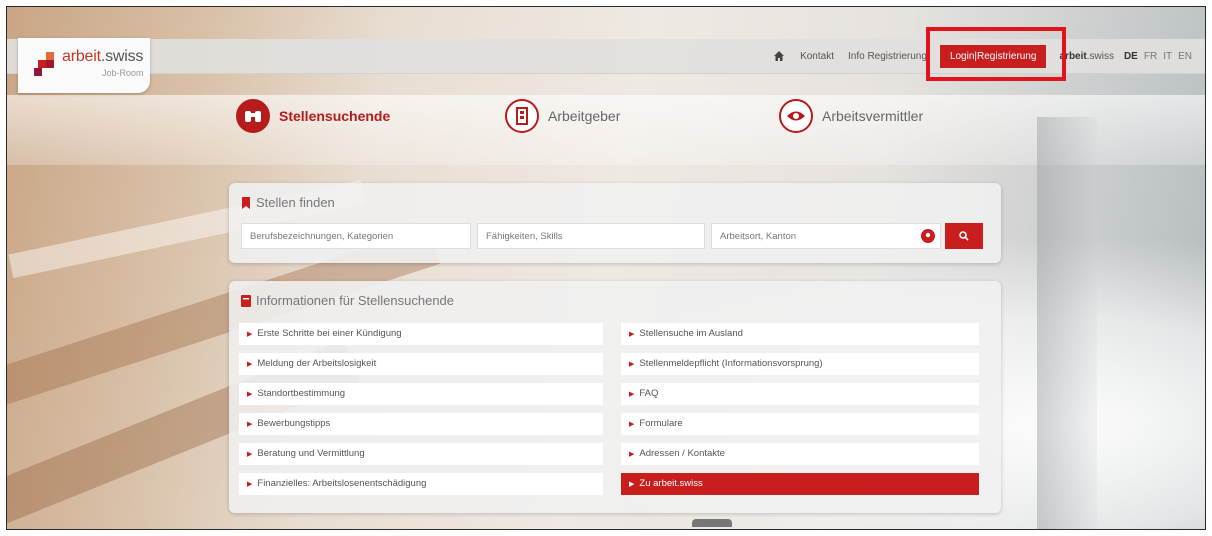 The image size is (1212, 536). Describe the element at coordinates (84, 65) in the screenshot. I see `logo: arbeit.swiss Job-Room` at that location.